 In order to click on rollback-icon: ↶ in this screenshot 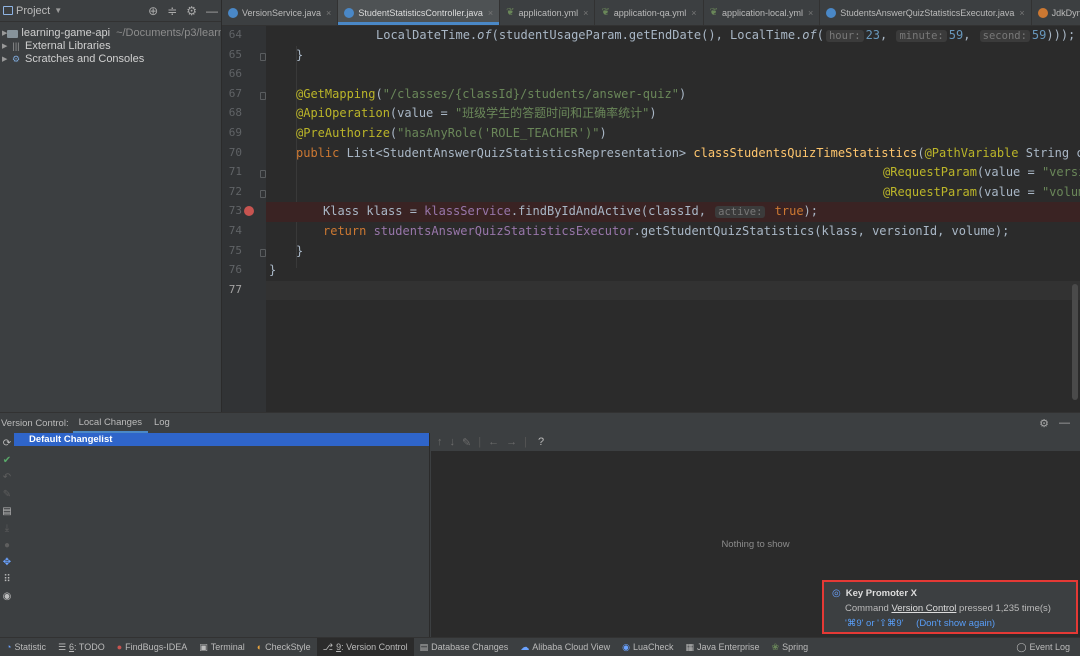, I will do `click(7, 477)`.